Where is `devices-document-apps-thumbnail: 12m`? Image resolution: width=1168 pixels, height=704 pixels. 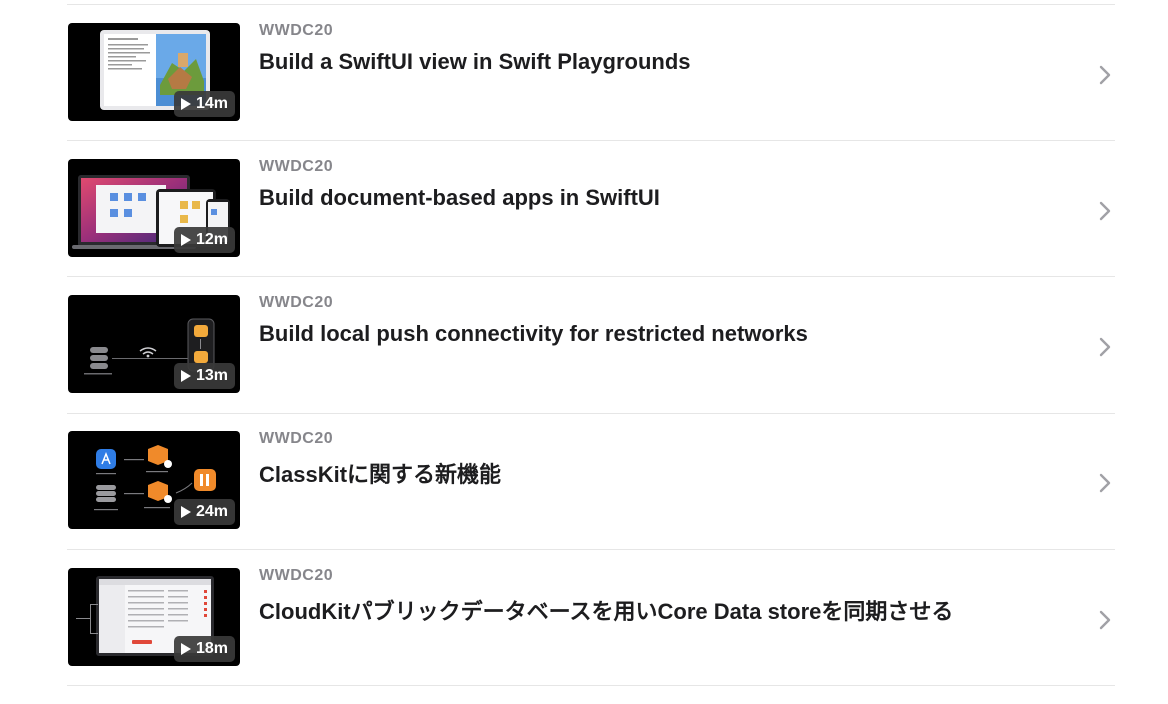
devices-document-apps-thumbnail: 12m is located at coordinates (154, 208).